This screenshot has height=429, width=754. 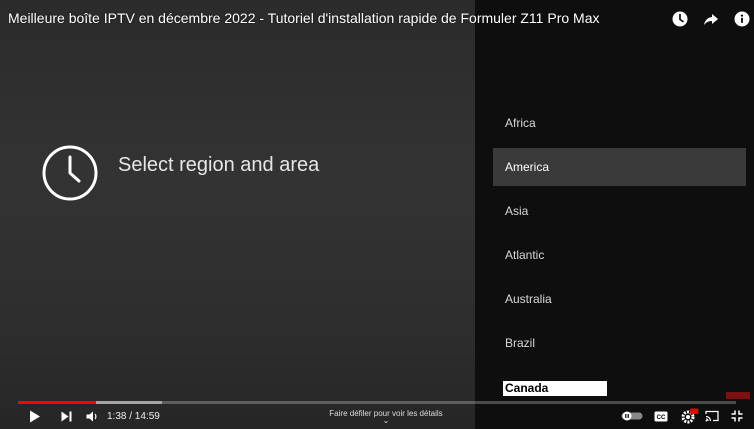 What do you see at coordinates (525, 255) in the screenshot?
I see `region-label: Atlantic` at bounding box center [525, 255].